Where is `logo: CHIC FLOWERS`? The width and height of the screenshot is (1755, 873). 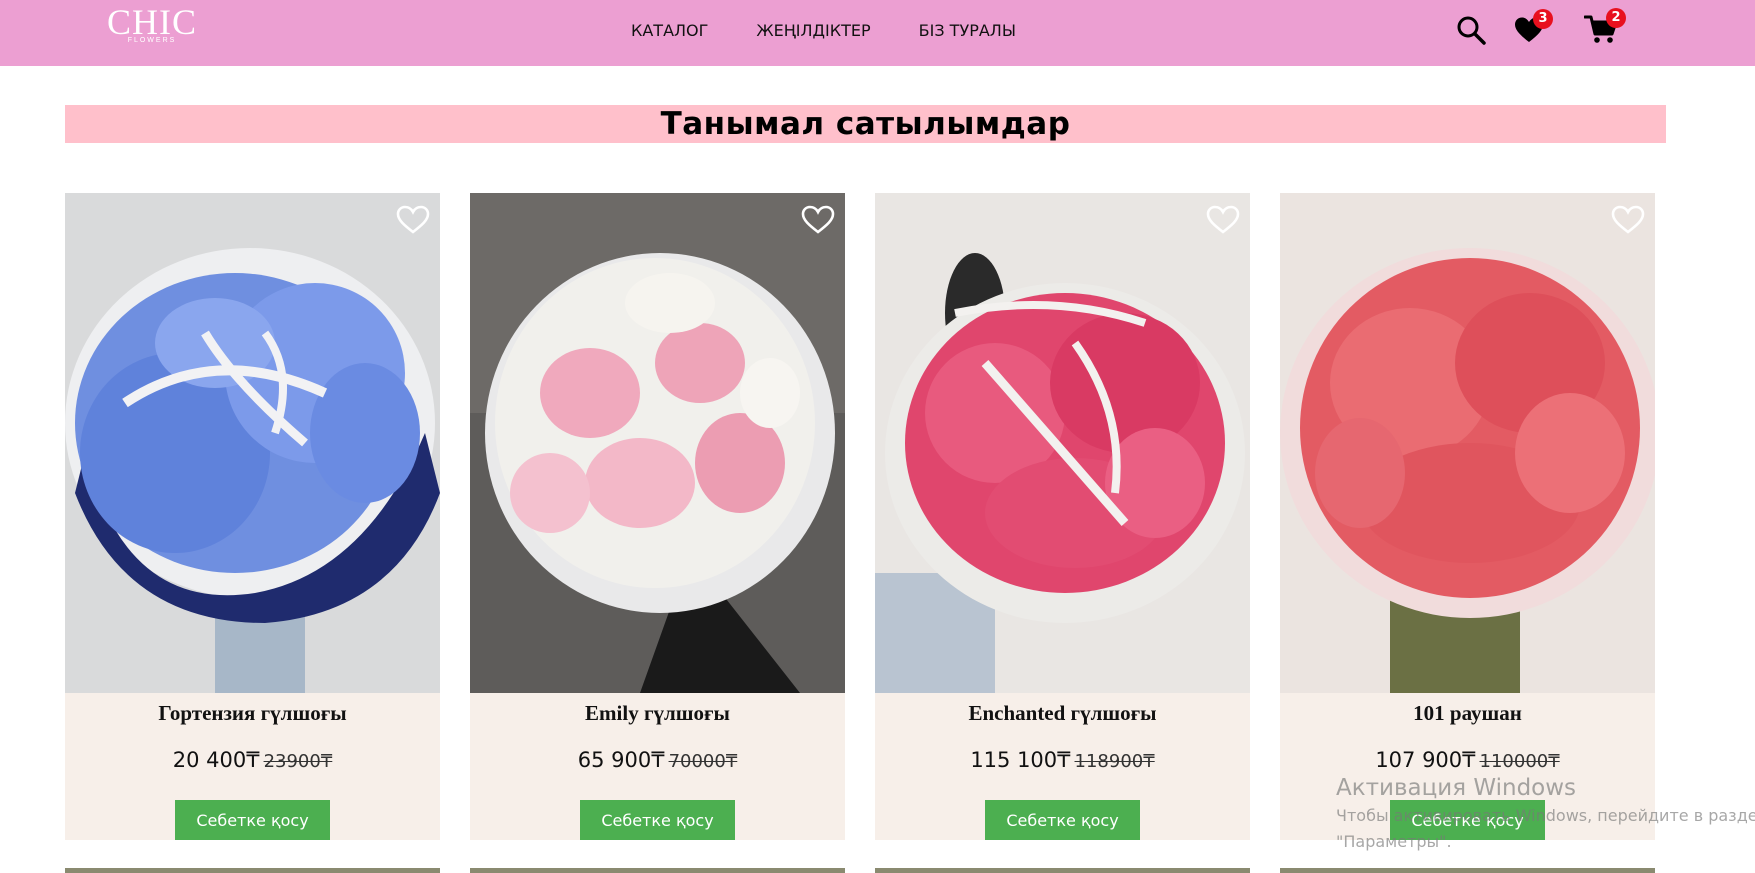
logo: CHIC FLOWERS is located at coordinates (152, 26).